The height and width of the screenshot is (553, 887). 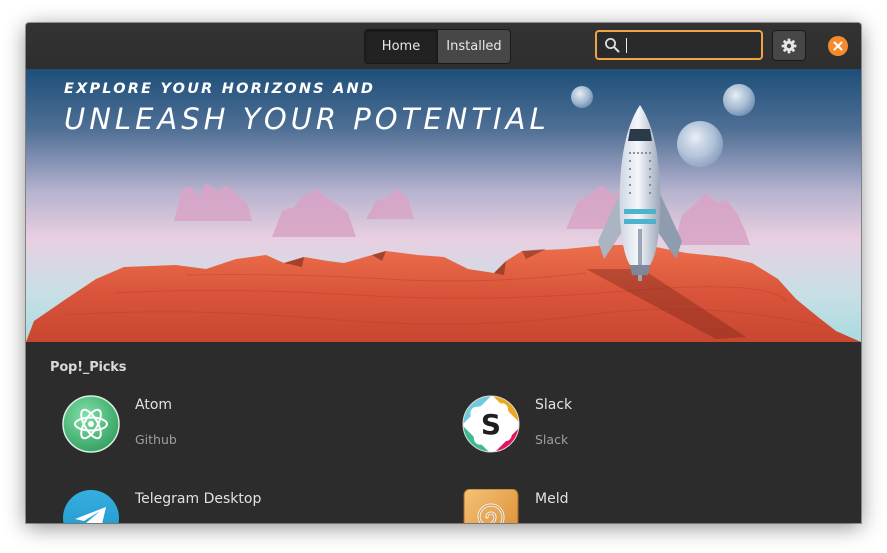 I want to click on app-name: Meld, so click(x=552, y=499).